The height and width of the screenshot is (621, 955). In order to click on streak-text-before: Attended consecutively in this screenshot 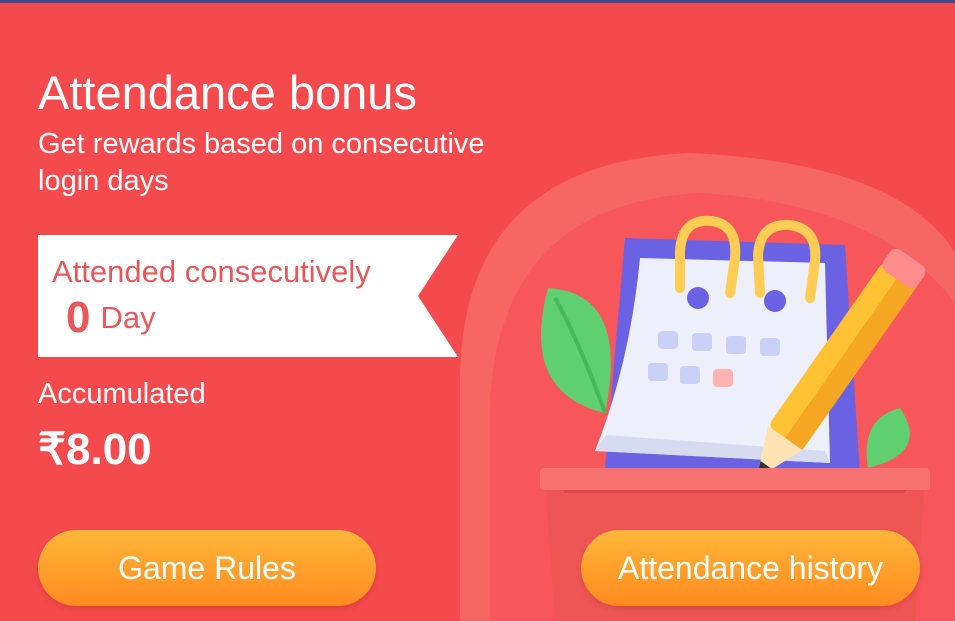, I will do `click(211, 271)`.